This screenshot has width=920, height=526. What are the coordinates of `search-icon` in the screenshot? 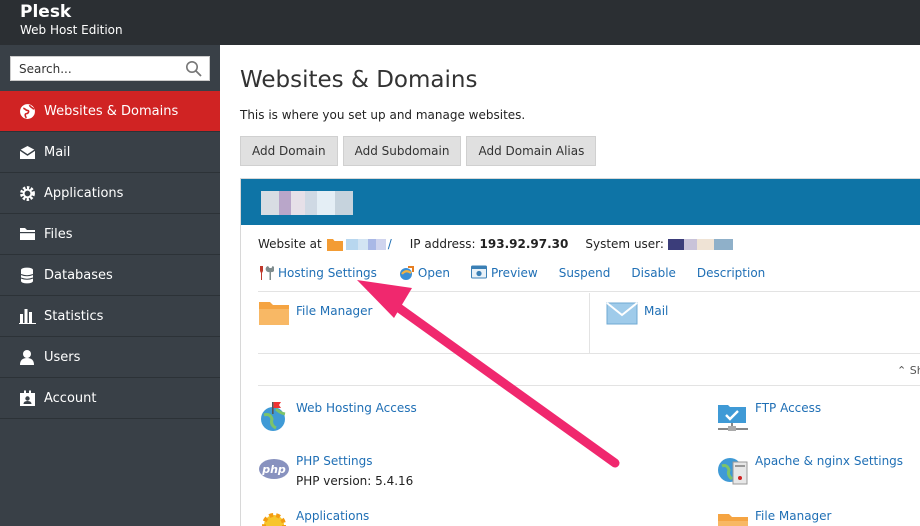 It's located at (194, 69).